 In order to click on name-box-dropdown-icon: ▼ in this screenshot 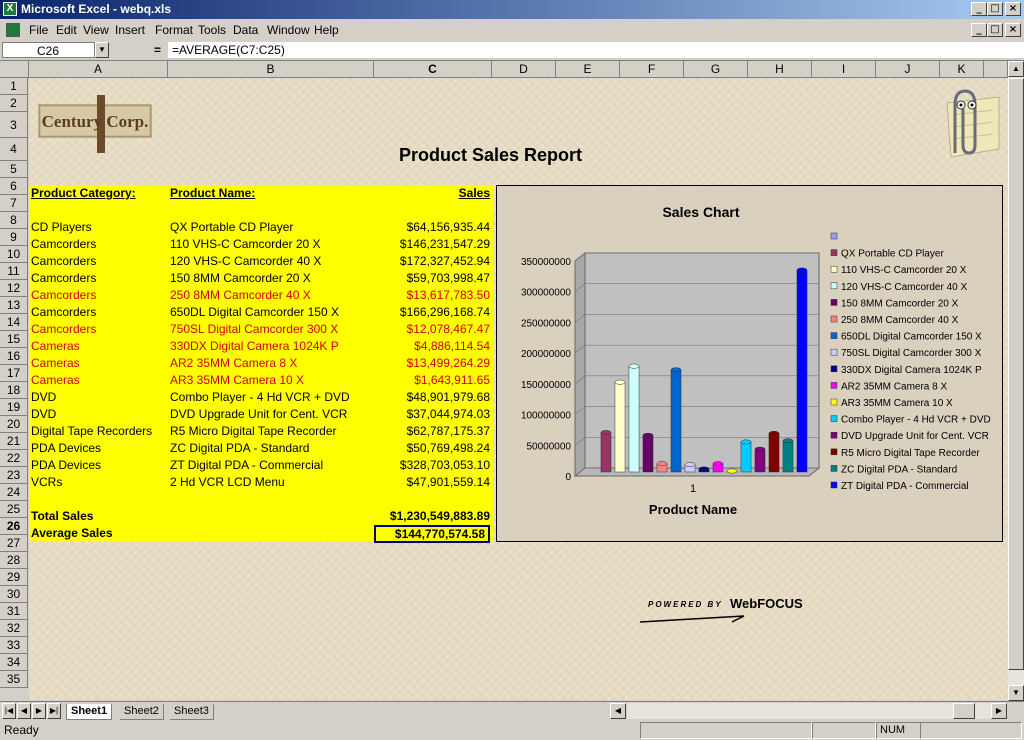, I will do `click(102, 50)`.